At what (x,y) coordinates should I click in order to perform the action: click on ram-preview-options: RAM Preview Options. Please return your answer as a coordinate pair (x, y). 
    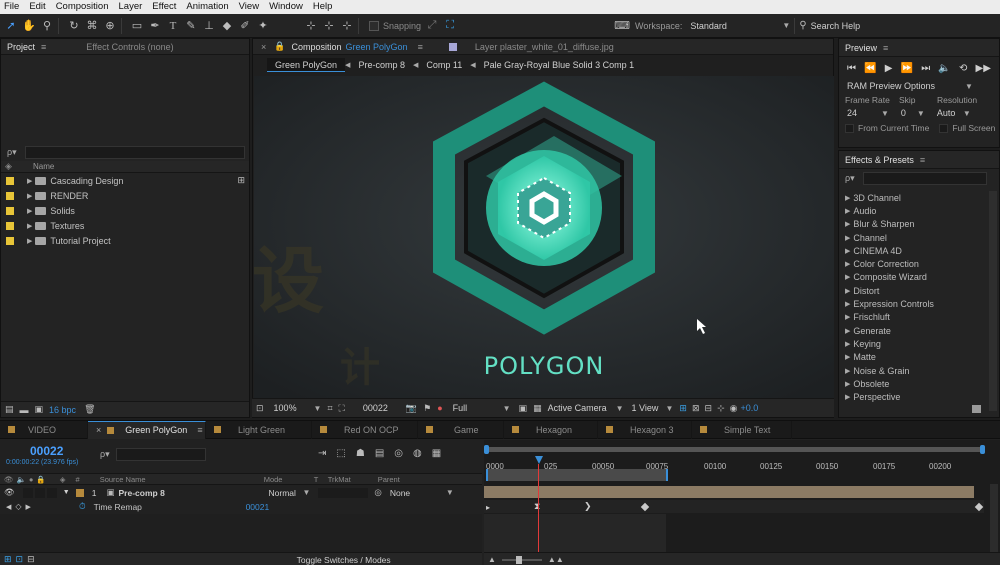
    Looking at the image, I should click on (906, 86).